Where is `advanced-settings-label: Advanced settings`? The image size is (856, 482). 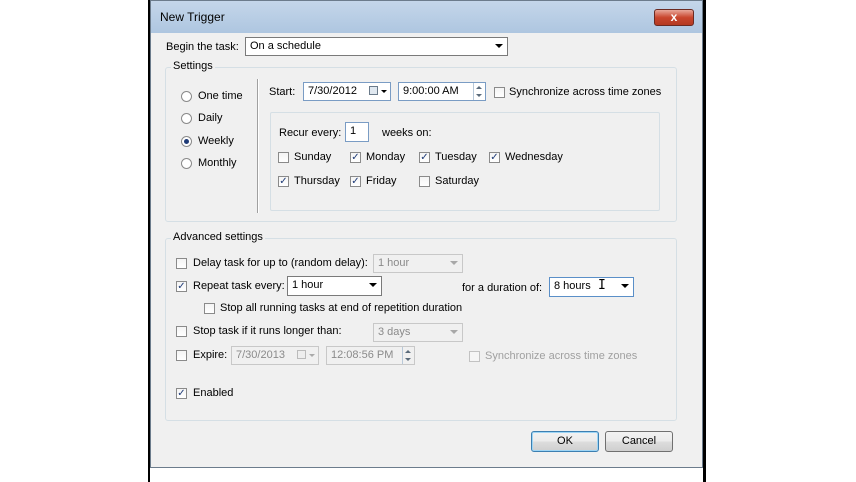
advanced-settings-label: Advanced settings is located at coordinates (218, 237).